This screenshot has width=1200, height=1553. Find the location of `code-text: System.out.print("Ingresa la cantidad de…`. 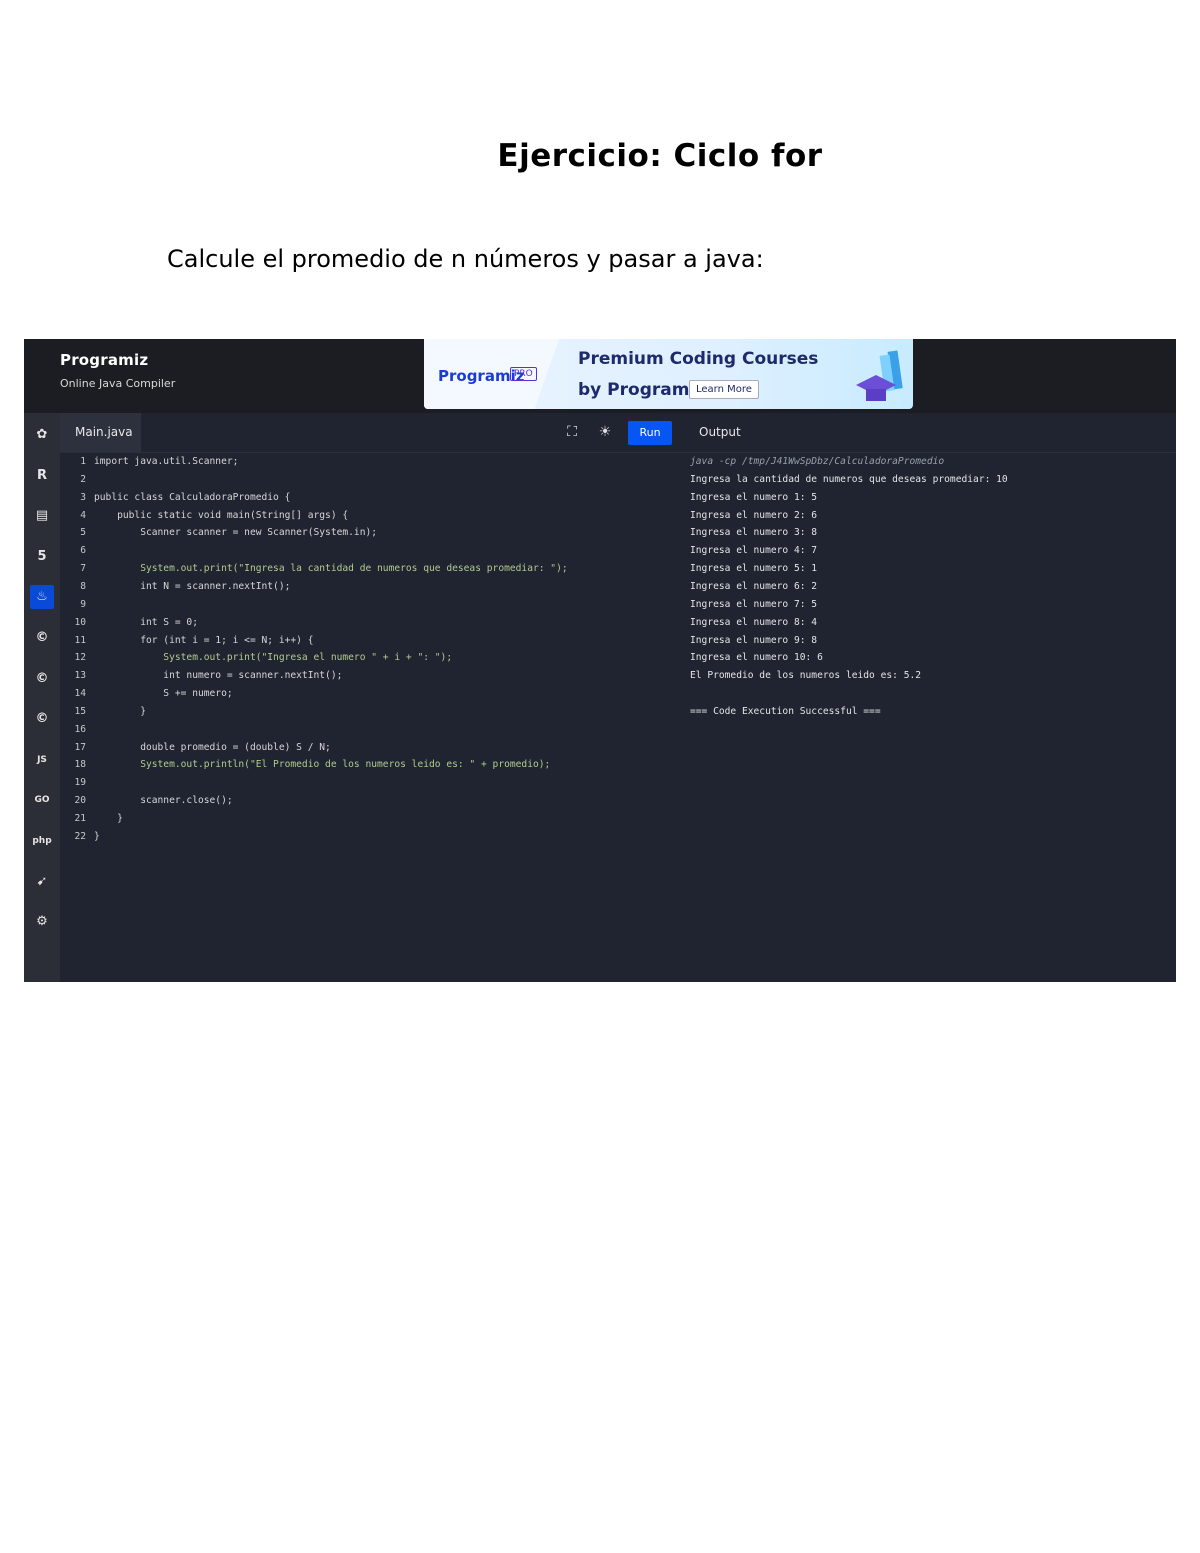

code-text: System.out.print("Ingresa la cantidad de… is located at coordinates (331, 569).